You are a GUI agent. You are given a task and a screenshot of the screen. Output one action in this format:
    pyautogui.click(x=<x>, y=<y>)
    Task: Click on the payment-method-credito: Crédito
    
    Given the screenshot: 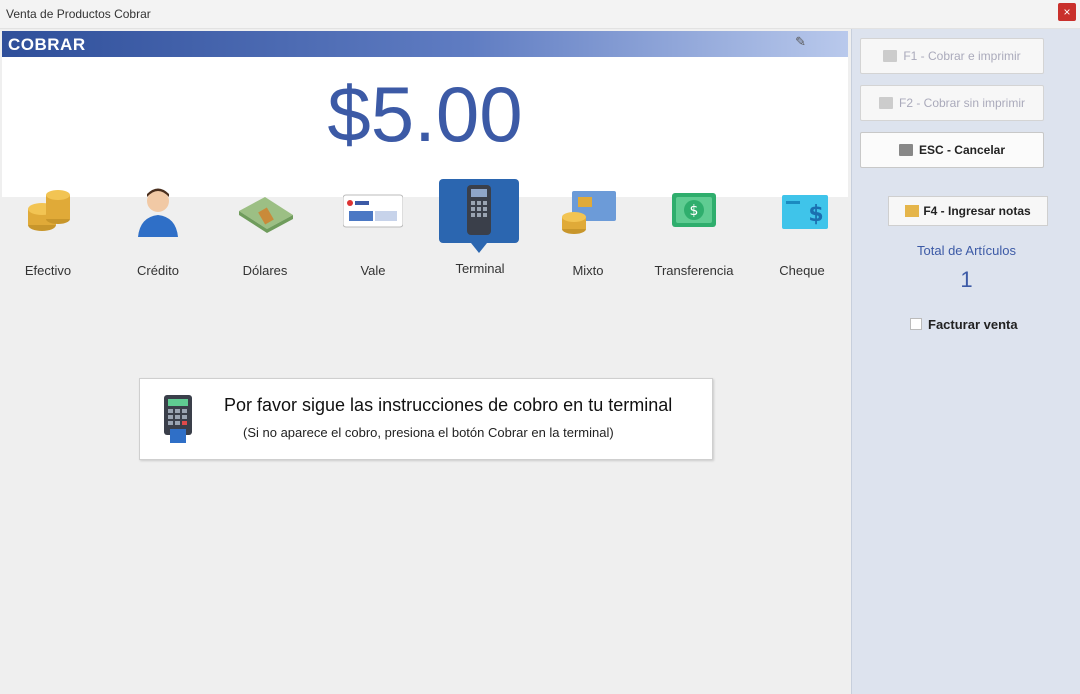 What is the action you would take?
    pyautogui.click(x=158, y=233)
    